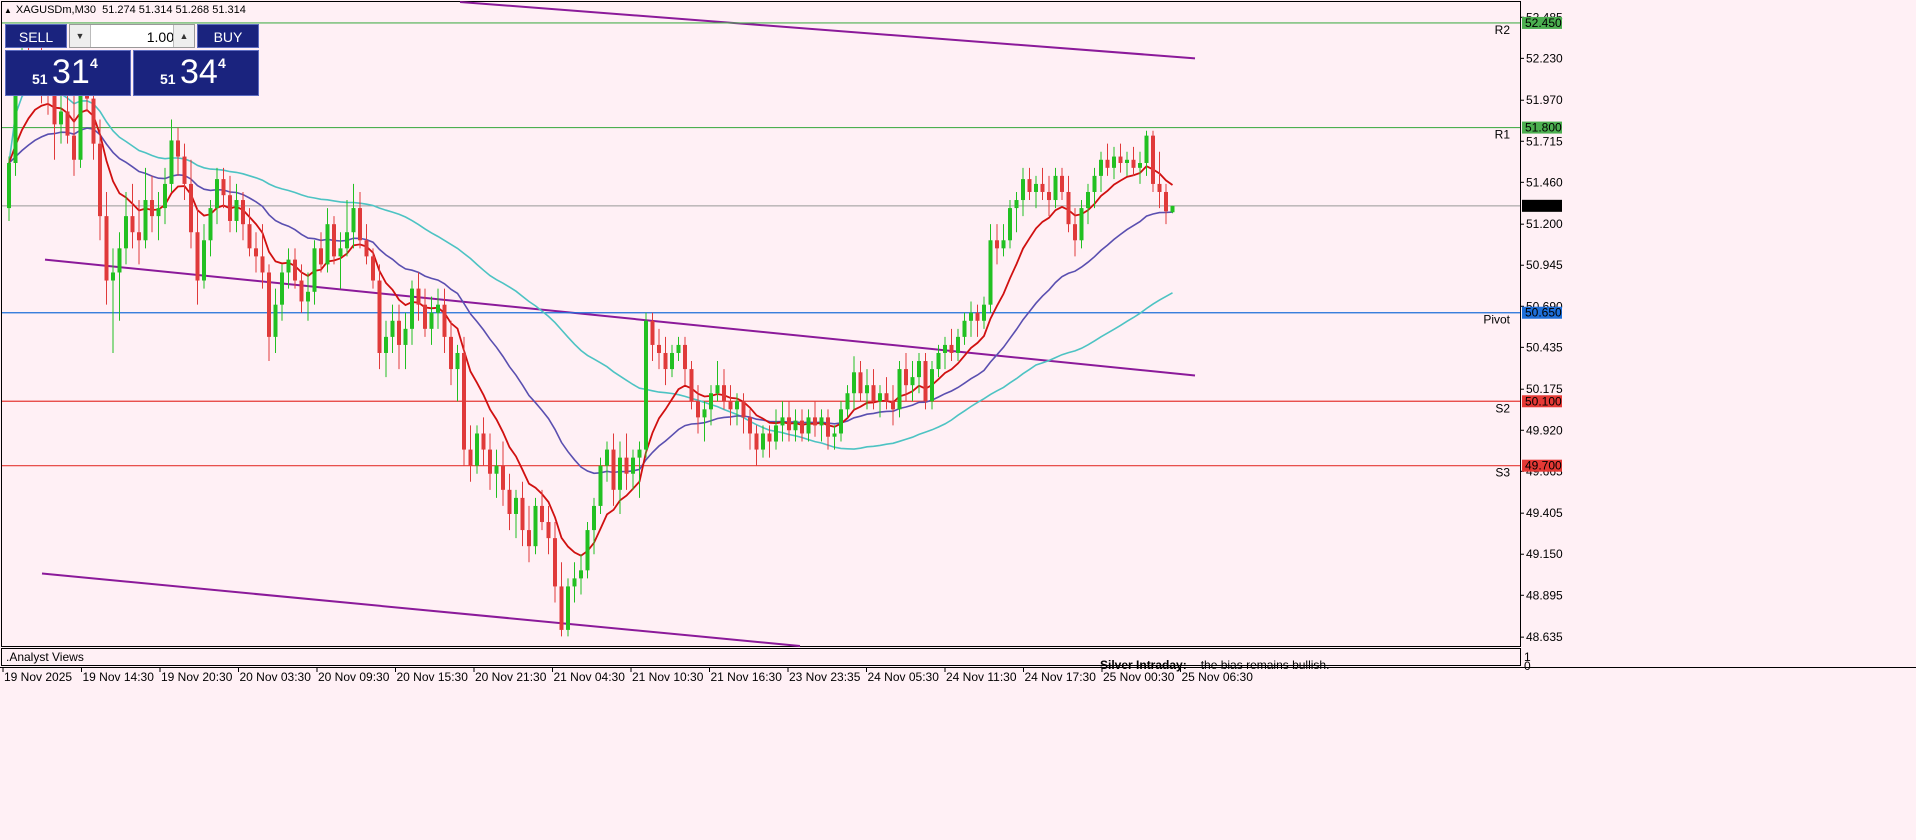  What do you see at coordinates (421, 609) in the screenshot?
I see `lower-channel-line` at bounding box center [421, 609].